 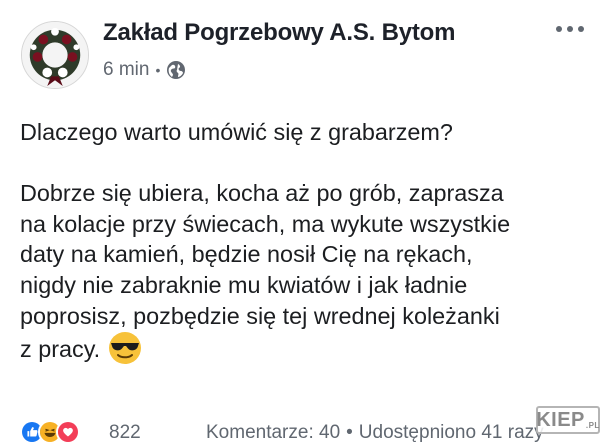 What do you see at coordinates (126, 70) in the screenshot?
I see `post-time: 6 min` at bounding box center [126, 70].